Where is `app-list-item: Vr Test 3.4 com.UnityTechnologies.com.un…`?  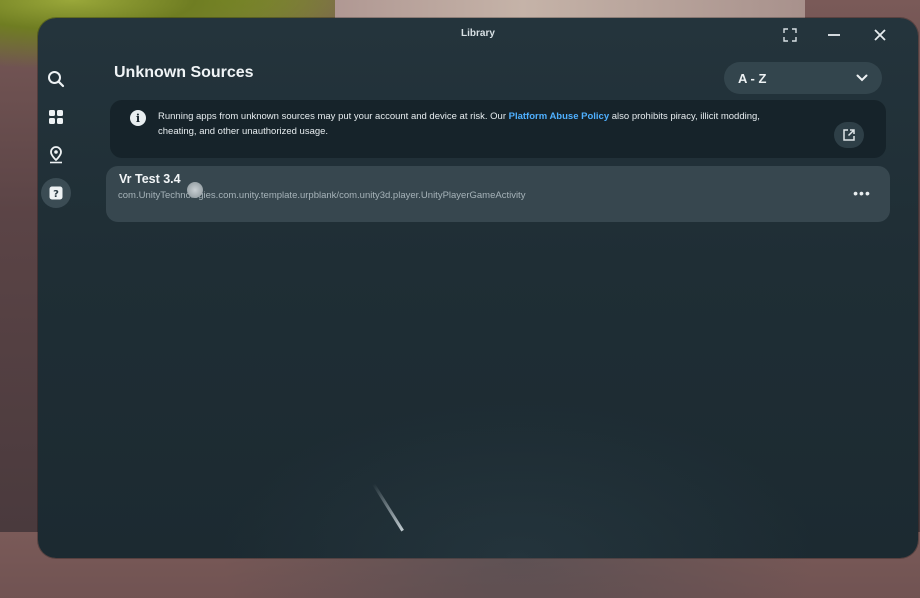 app-list-item: Vr Test 3.4 com.UnityTechnologies.com.un… is located at coordinates (498, 194).